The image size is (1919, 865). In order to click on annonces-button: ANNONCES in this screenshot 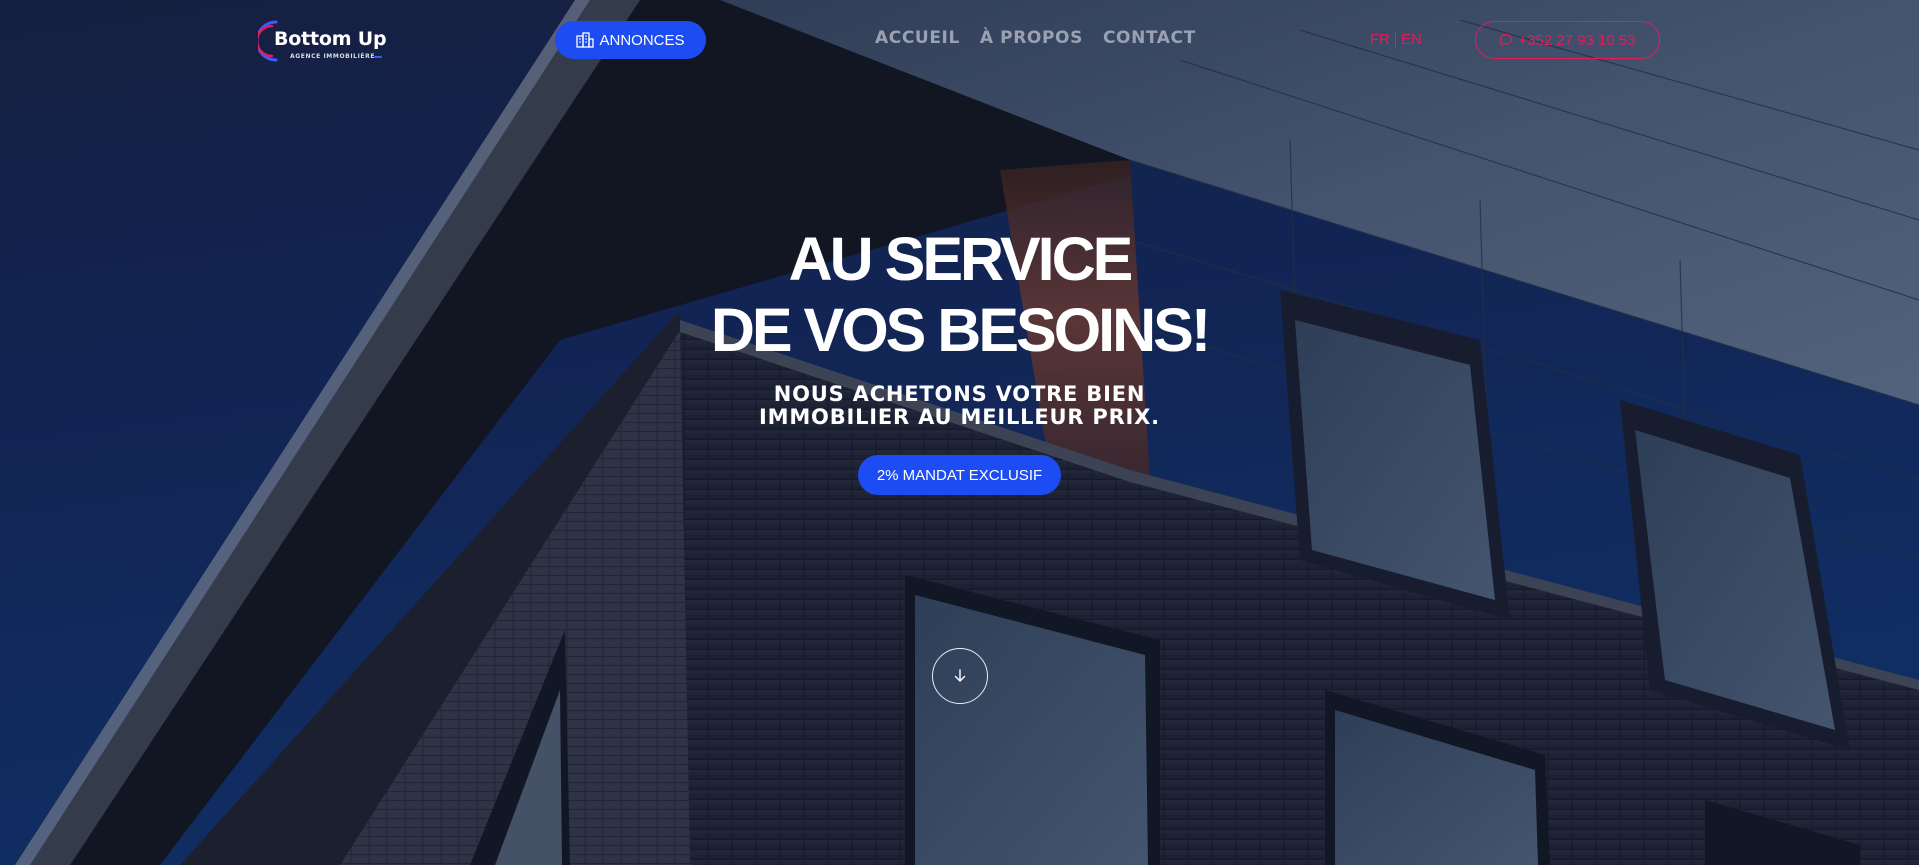, I will do `click(630, 40)`.